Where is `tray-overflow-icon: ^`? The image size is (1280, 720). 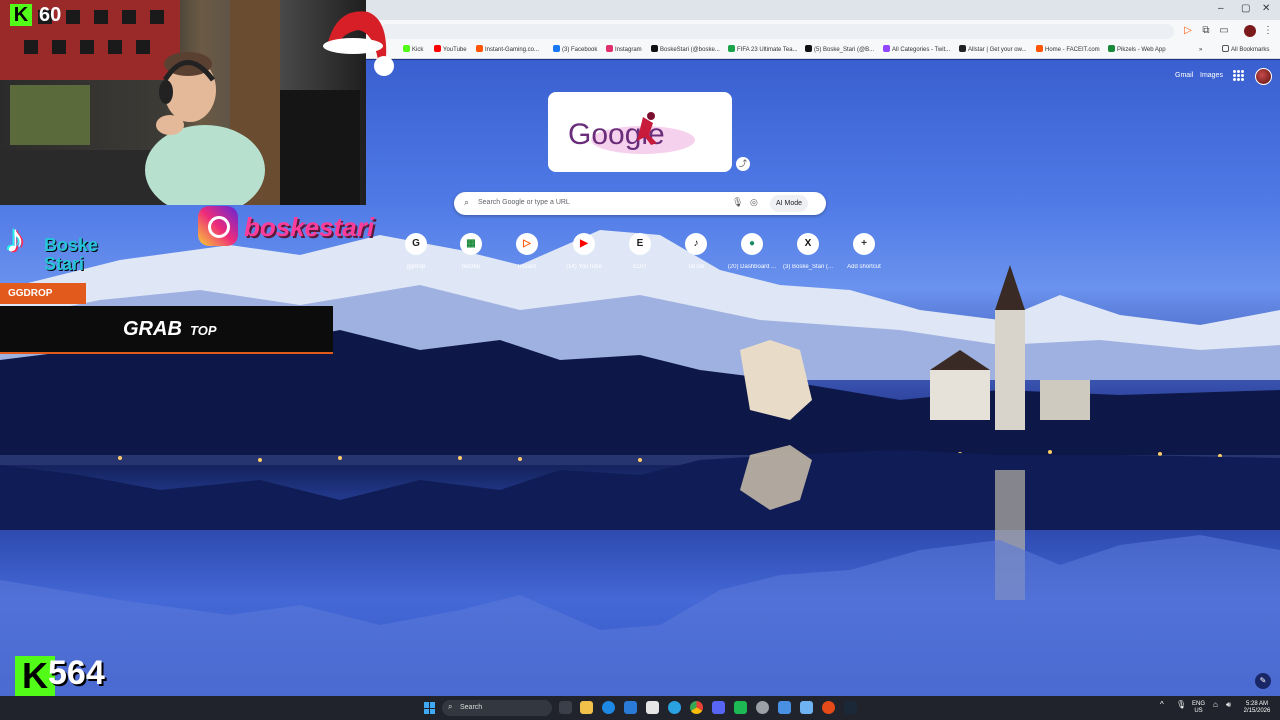 tray-overflow-icon: ^ is located at coordinates (1162, 705).